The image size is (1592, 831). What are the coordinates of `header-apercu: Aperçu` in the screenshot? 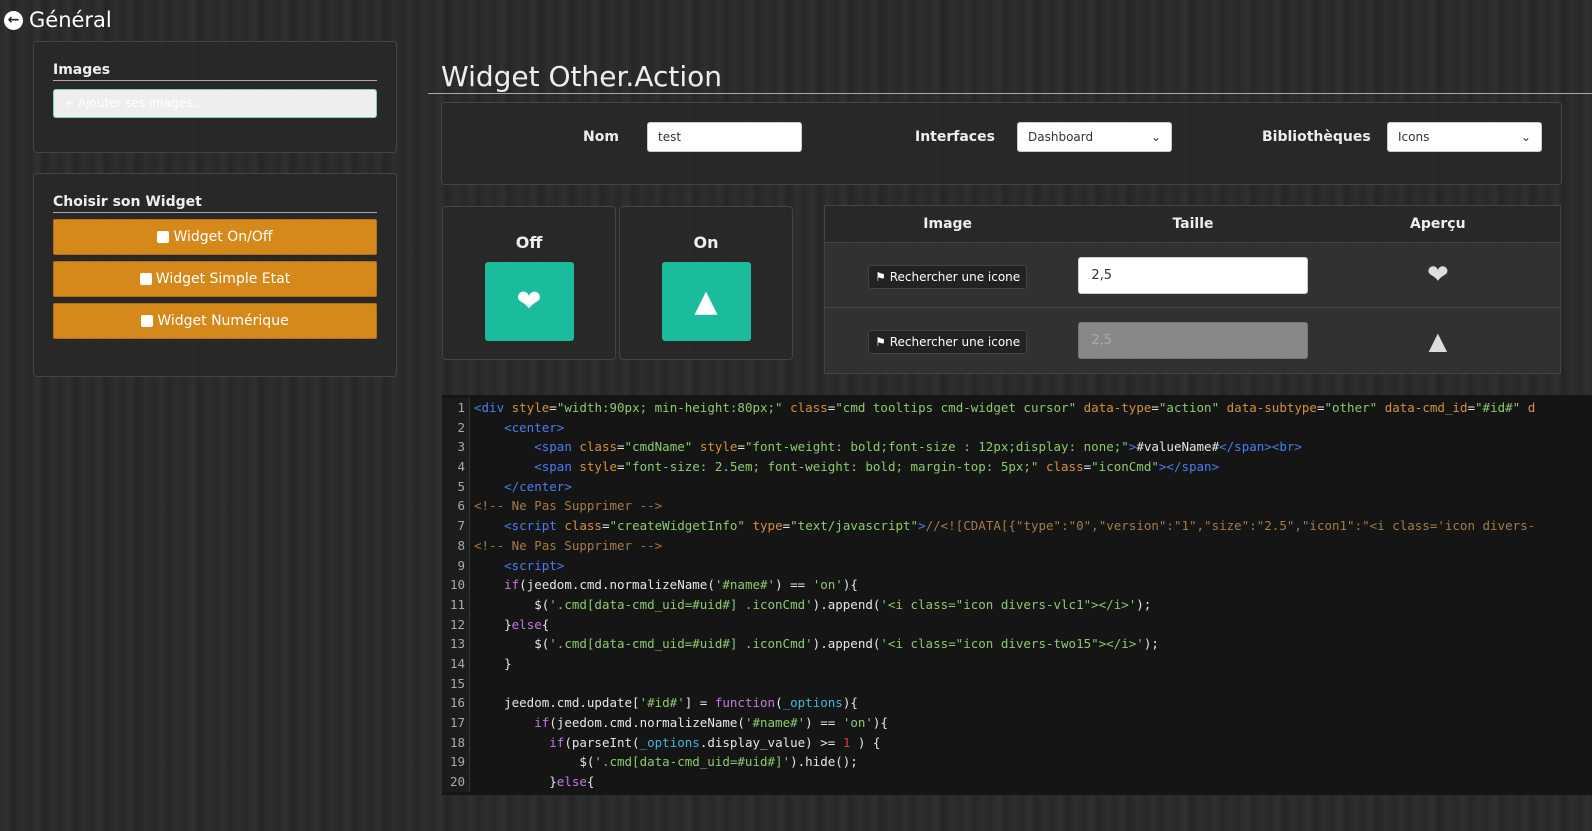 It's located at (1438, 224).